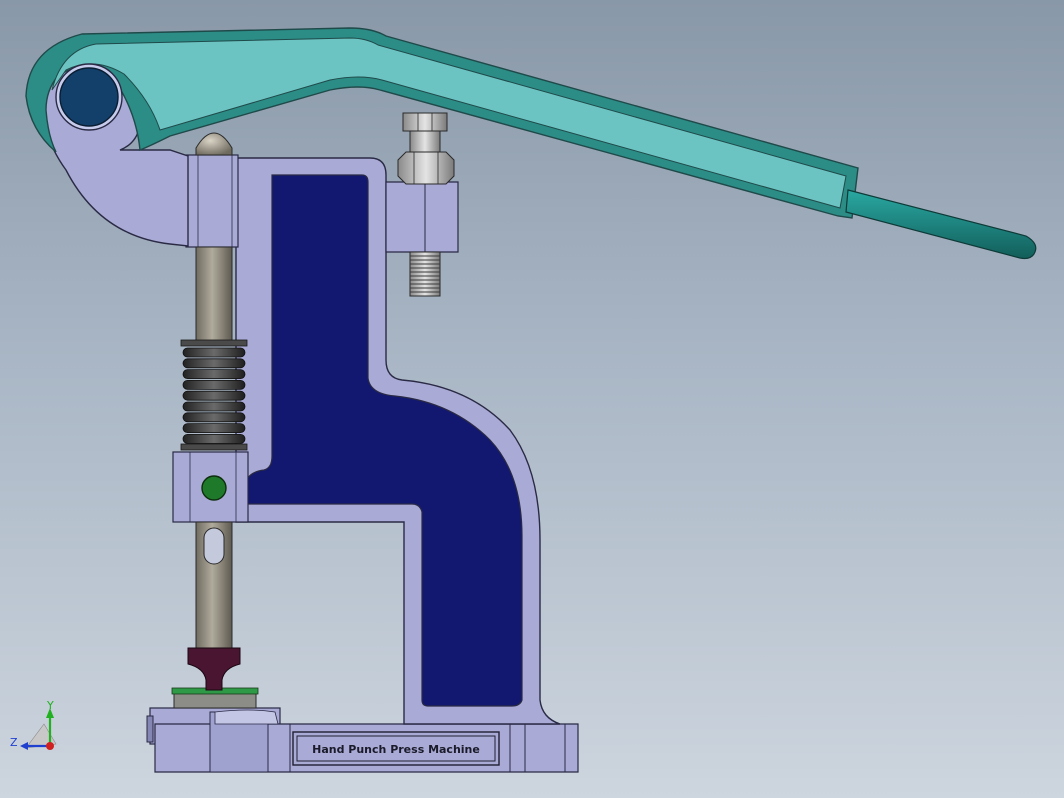 The image size is (1064, 798). What do you see at coordinates (33, 724) in the screenshot?
I see `view-triad: Y Z` at bounding box center [33, 724].